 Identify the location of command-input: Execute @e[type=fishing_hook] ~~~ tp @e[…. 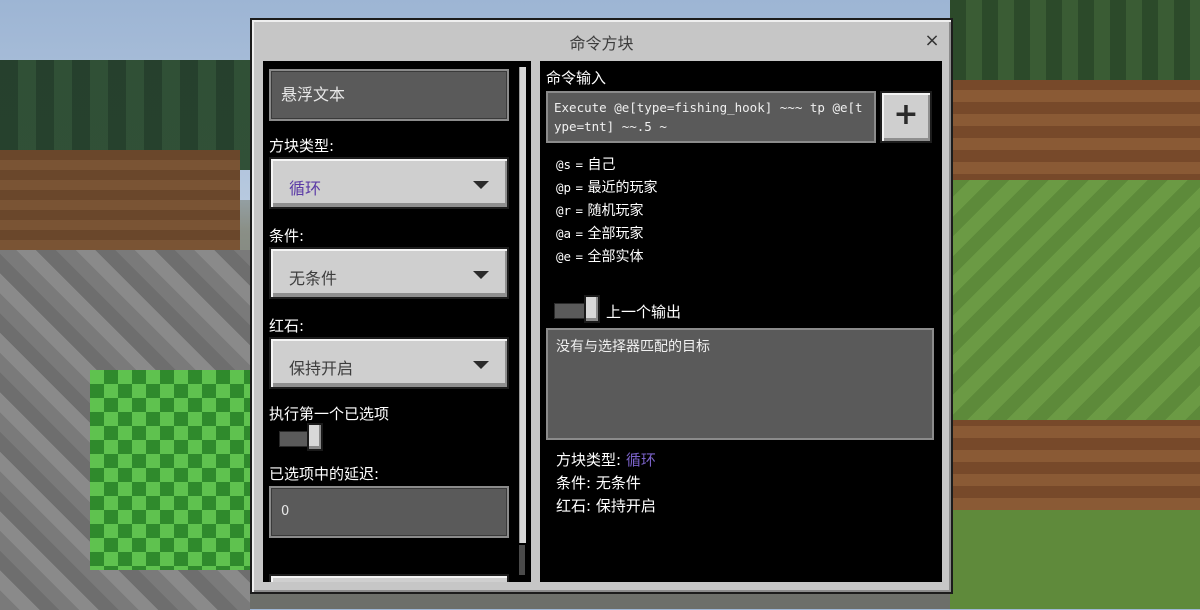
(711, 117).